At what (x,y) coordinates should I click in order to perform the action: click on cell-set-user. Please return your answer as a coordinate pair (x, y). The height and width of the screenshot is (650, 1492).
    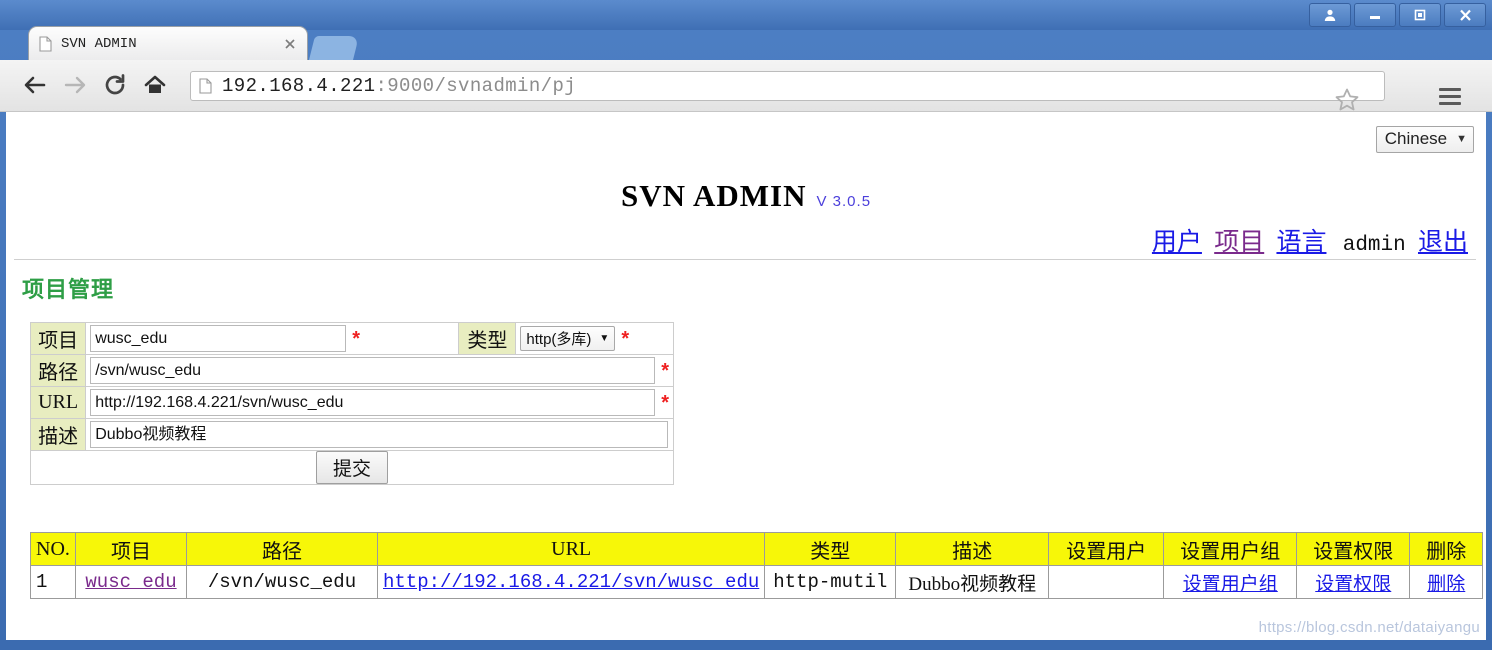
    Looking at the image, I should click on (1106, 582).